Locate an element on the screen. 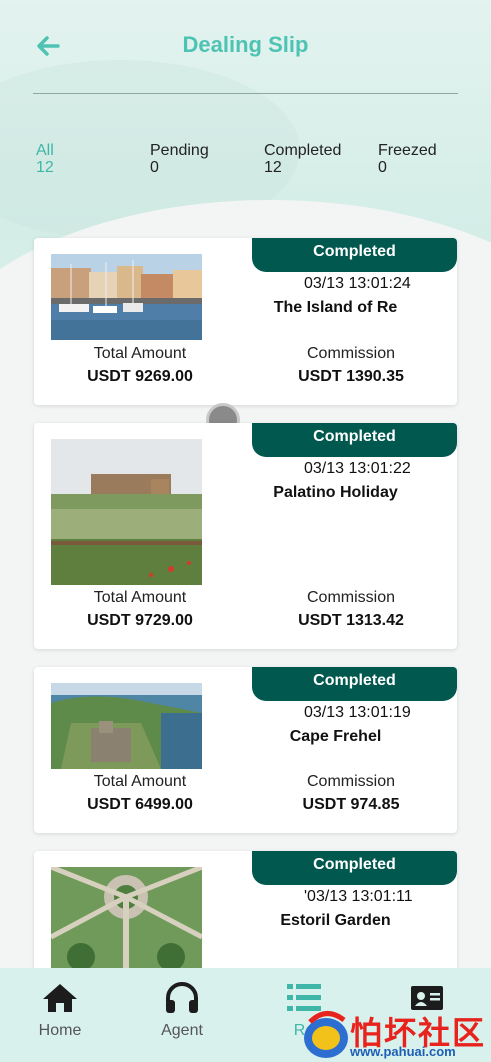 This screenshot has height=1062, width=491. header-divider is located at coordinates (245, 93).